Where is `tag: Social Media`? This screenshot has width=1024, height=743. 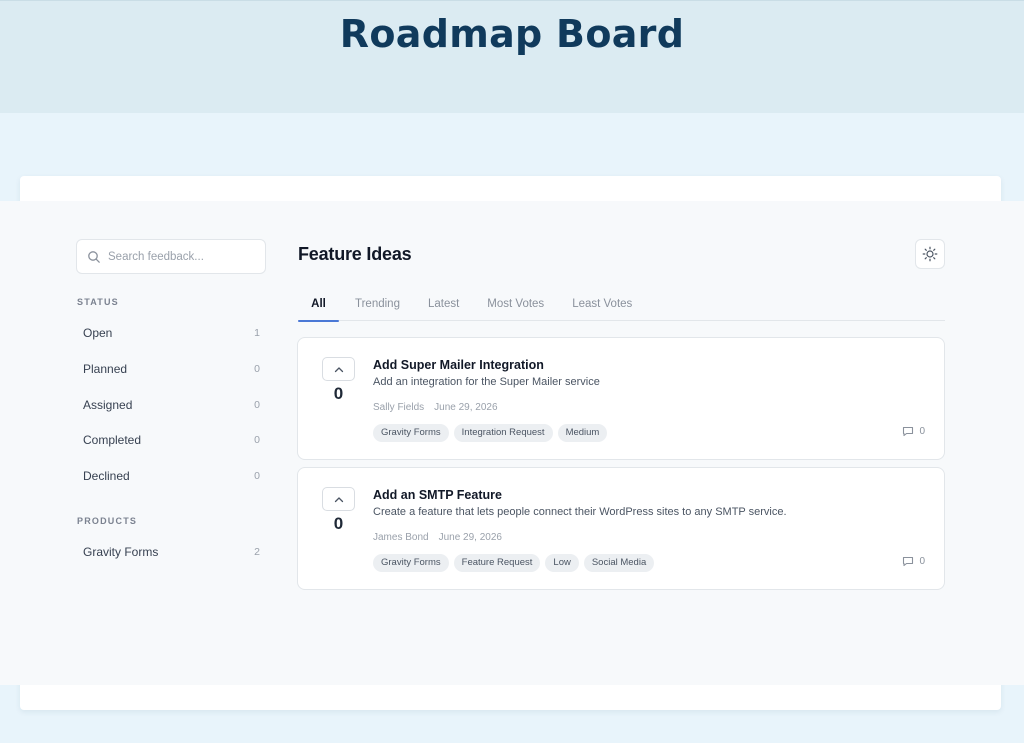
tag: Social Media is located at coordinates (619, 563).